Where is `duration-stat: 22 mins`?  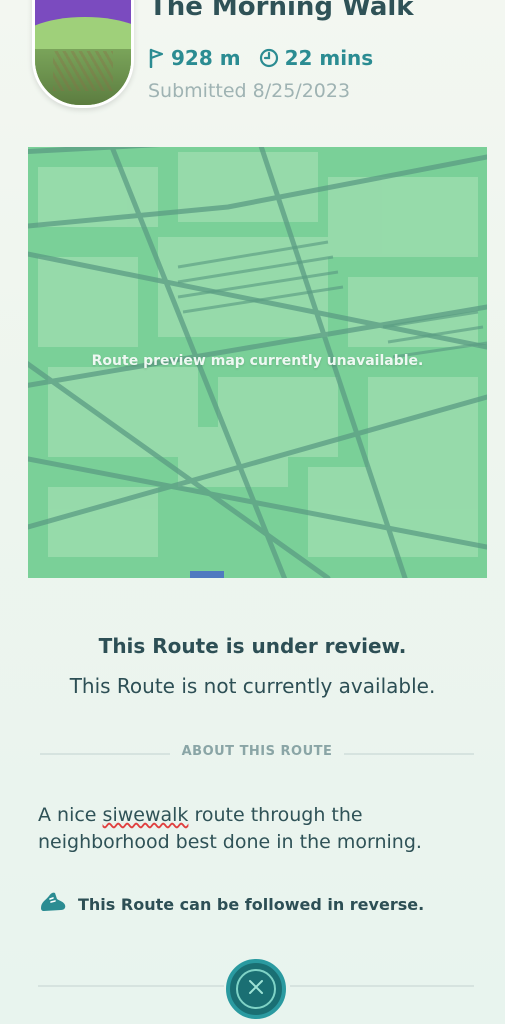 duration-stat: 22 mins is located at coordinates (316, 58).